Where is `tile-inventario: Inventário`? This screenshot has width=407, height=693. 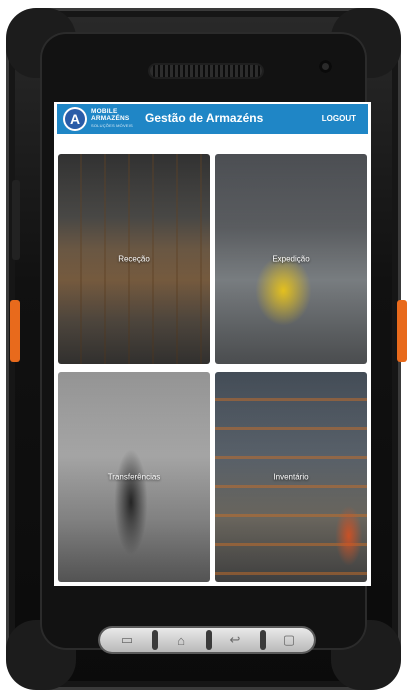 tile-inventario: Inventário is located at coordinates (291, 477).